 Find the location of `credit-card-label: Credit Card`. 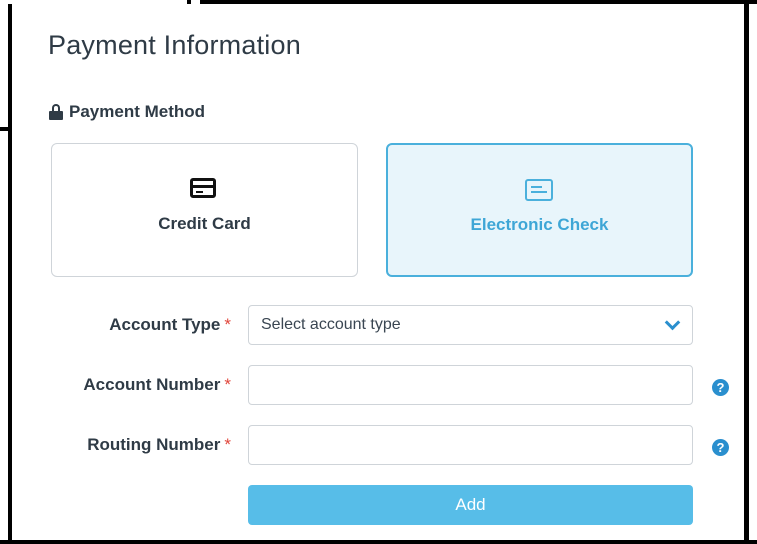

credit-card-label: Credit Card is located at coordinates (204, 223).